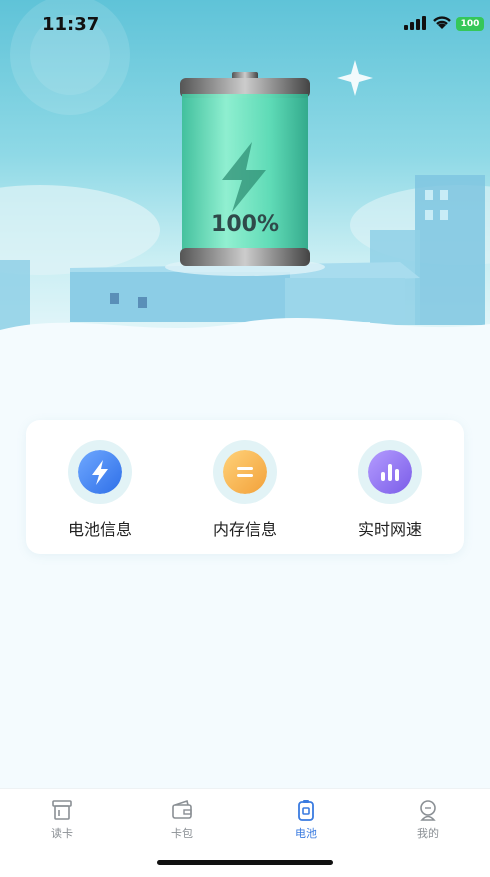  Describe the element at coordinates (71, 24) in the screenshot. I see `status-time: 11:37` at that location.